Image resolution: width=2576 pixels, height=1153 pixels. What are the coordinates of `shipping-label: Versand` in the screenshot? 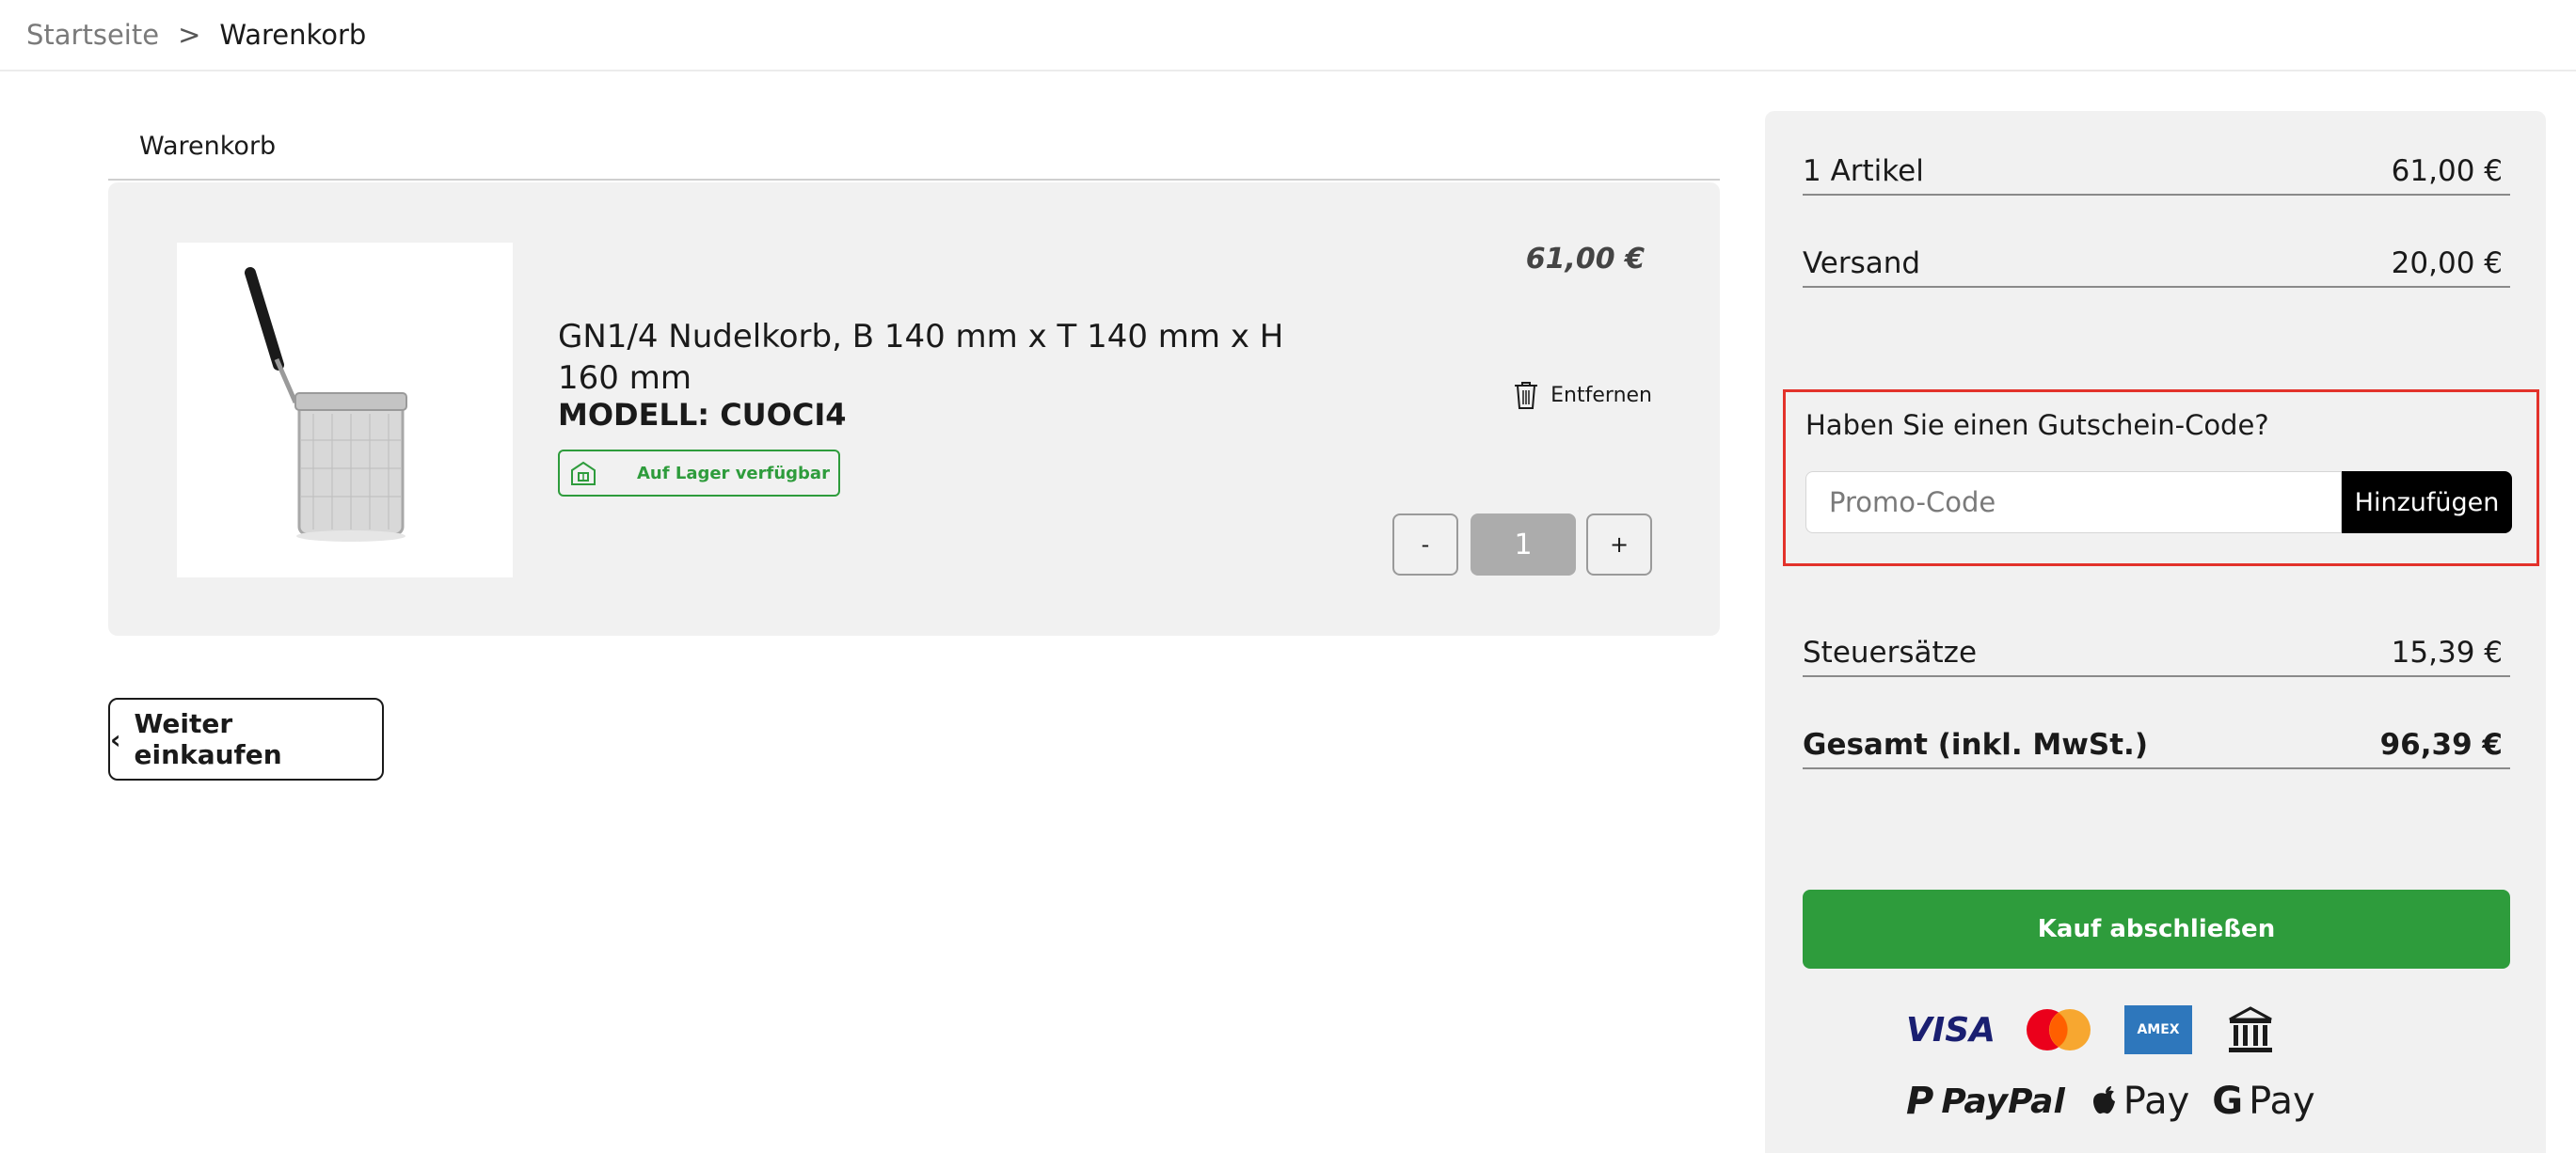 It's located at (1862, 263).